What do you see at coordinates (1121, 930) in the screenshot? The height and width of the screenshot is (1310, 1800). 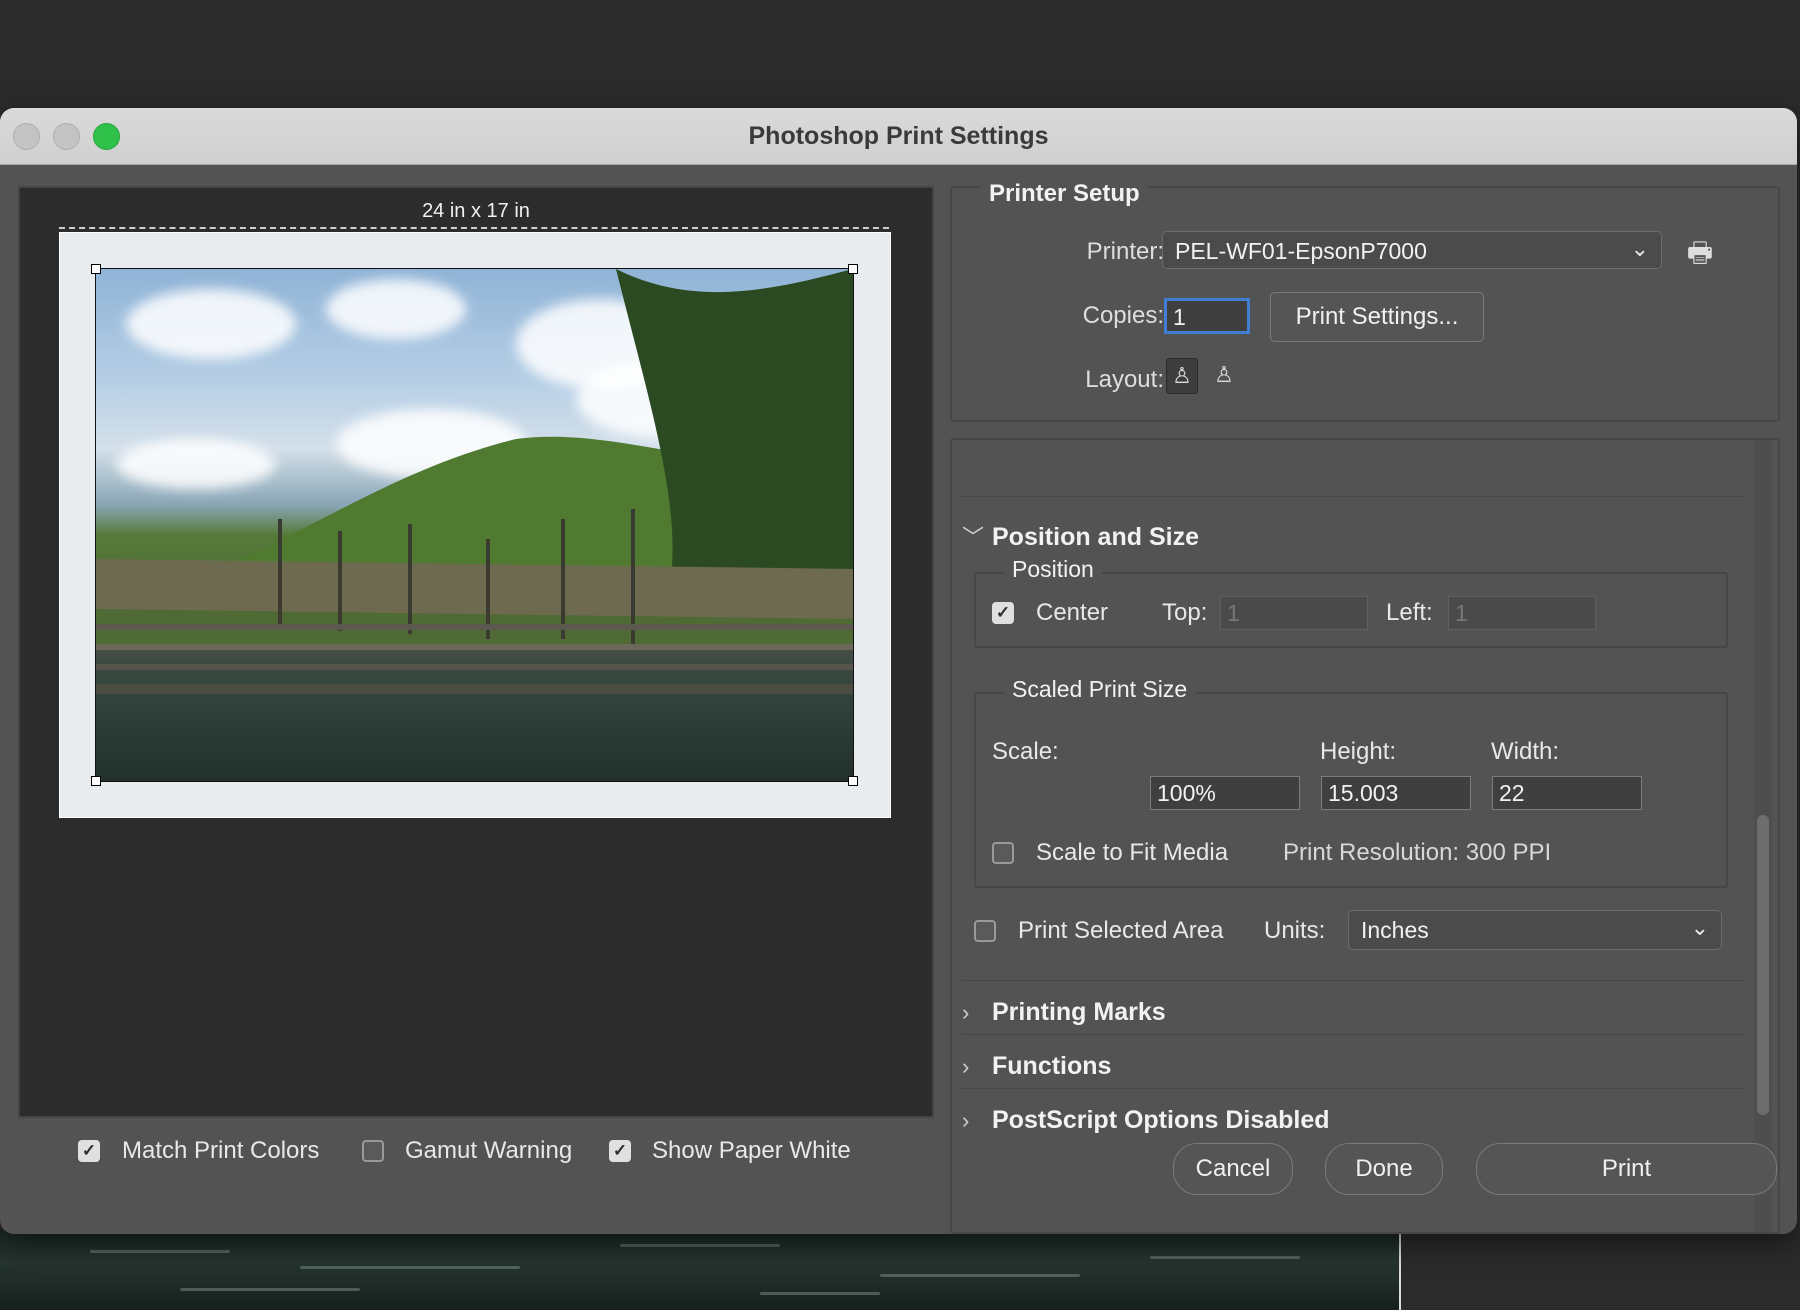 I see `print-selected-area-label: Print Selected Area` at bounding box center [1121, 930].